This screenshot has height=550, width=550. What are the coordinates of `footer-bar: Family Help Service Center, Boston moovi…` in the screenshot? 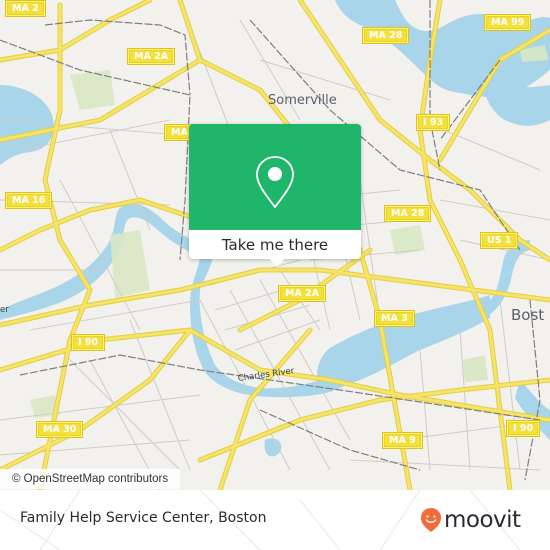 It's located at (275, 520).